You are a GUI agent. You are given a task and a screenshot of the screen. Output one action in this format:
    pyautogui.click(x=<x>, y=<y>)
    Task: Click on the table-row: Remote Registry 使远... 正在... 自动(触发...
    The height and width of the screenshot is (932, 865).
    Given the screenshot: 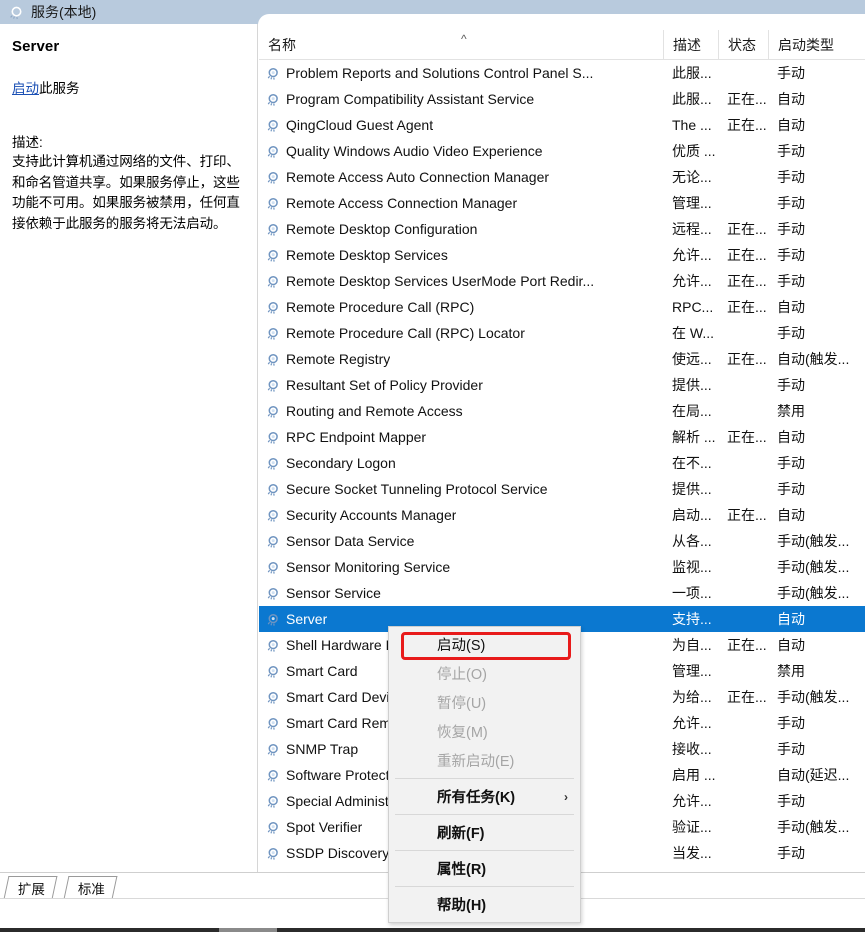 What is the action you would take?
    pyautogui.click(x=562, y=359)
    